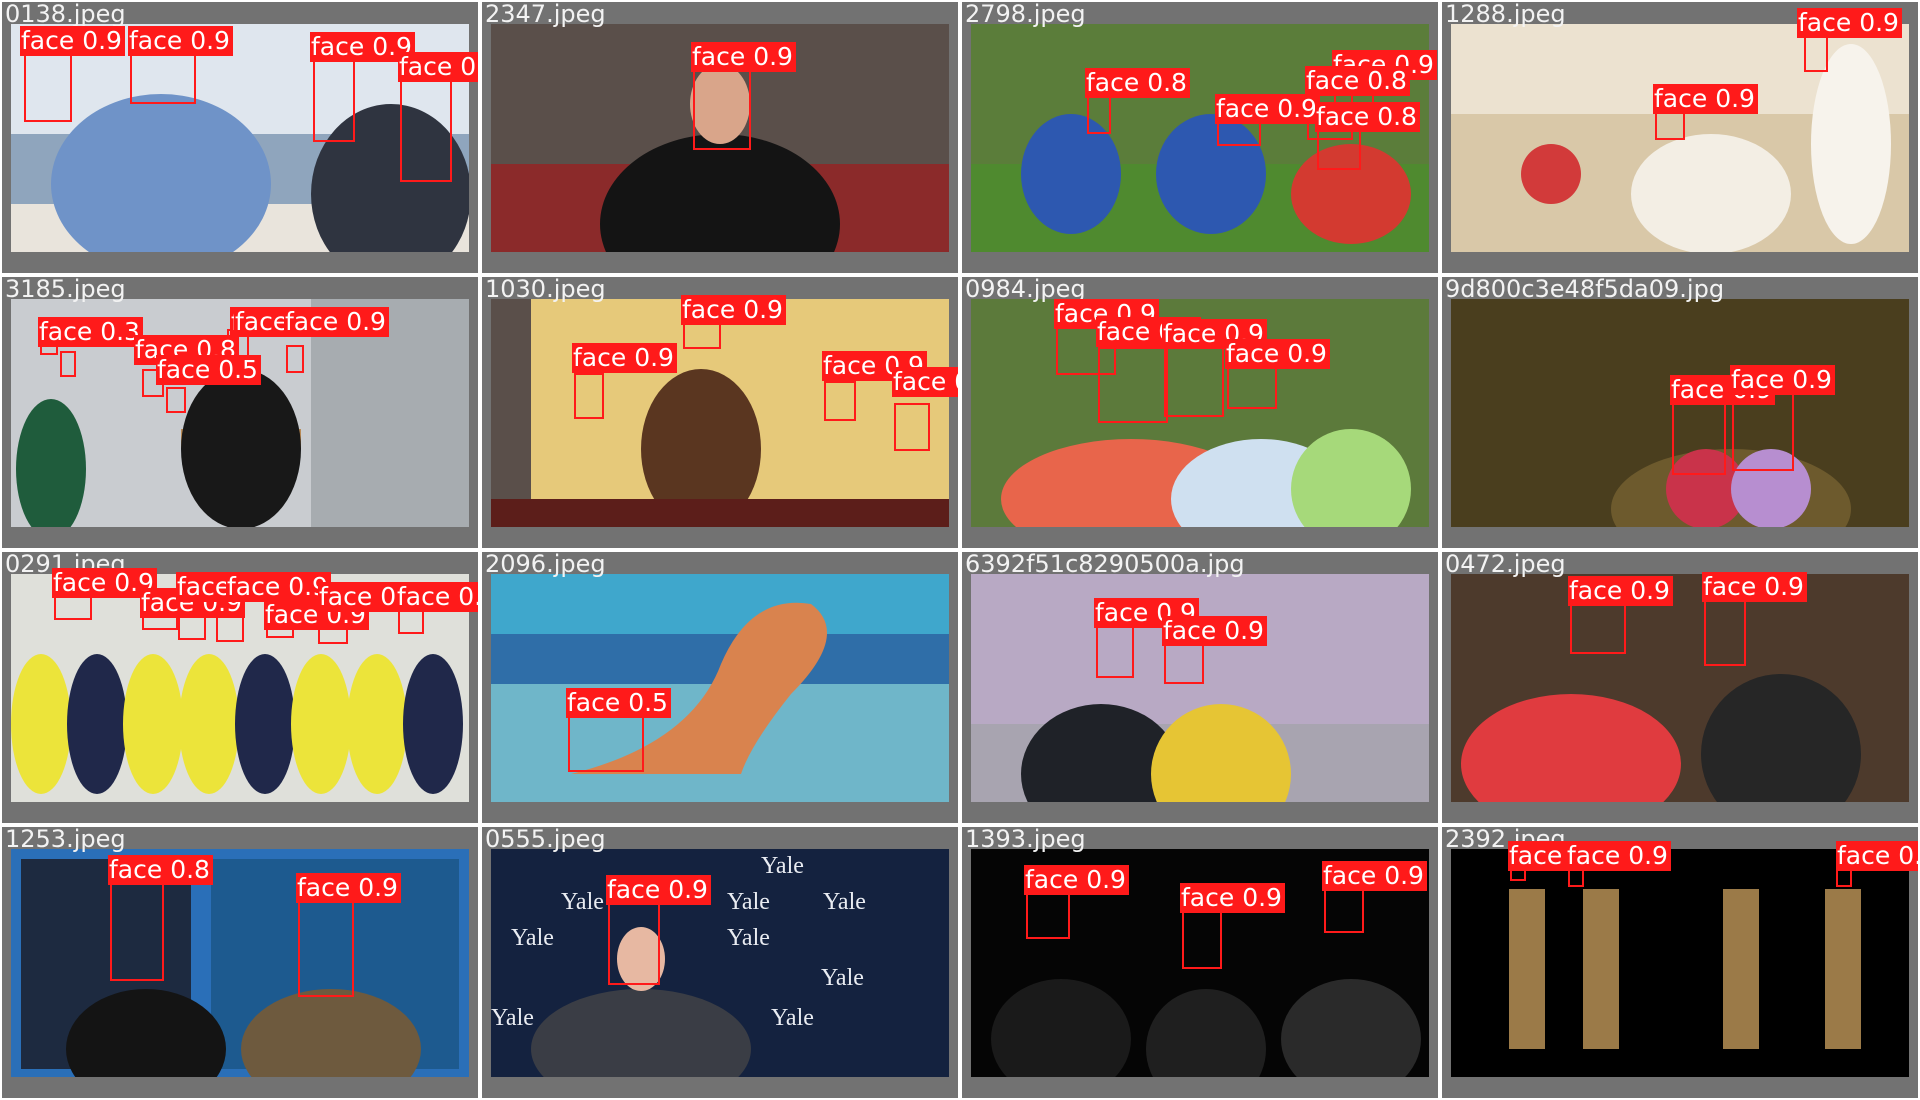 The height and width of the screenshot is (1100, 1920). I want to click on flowers, so click(1551, 174).